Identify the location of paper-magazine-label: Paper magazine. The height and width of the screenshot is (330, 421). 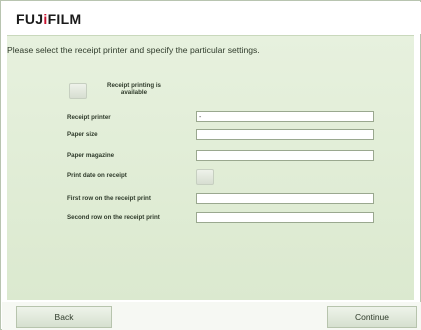
(91, 155).